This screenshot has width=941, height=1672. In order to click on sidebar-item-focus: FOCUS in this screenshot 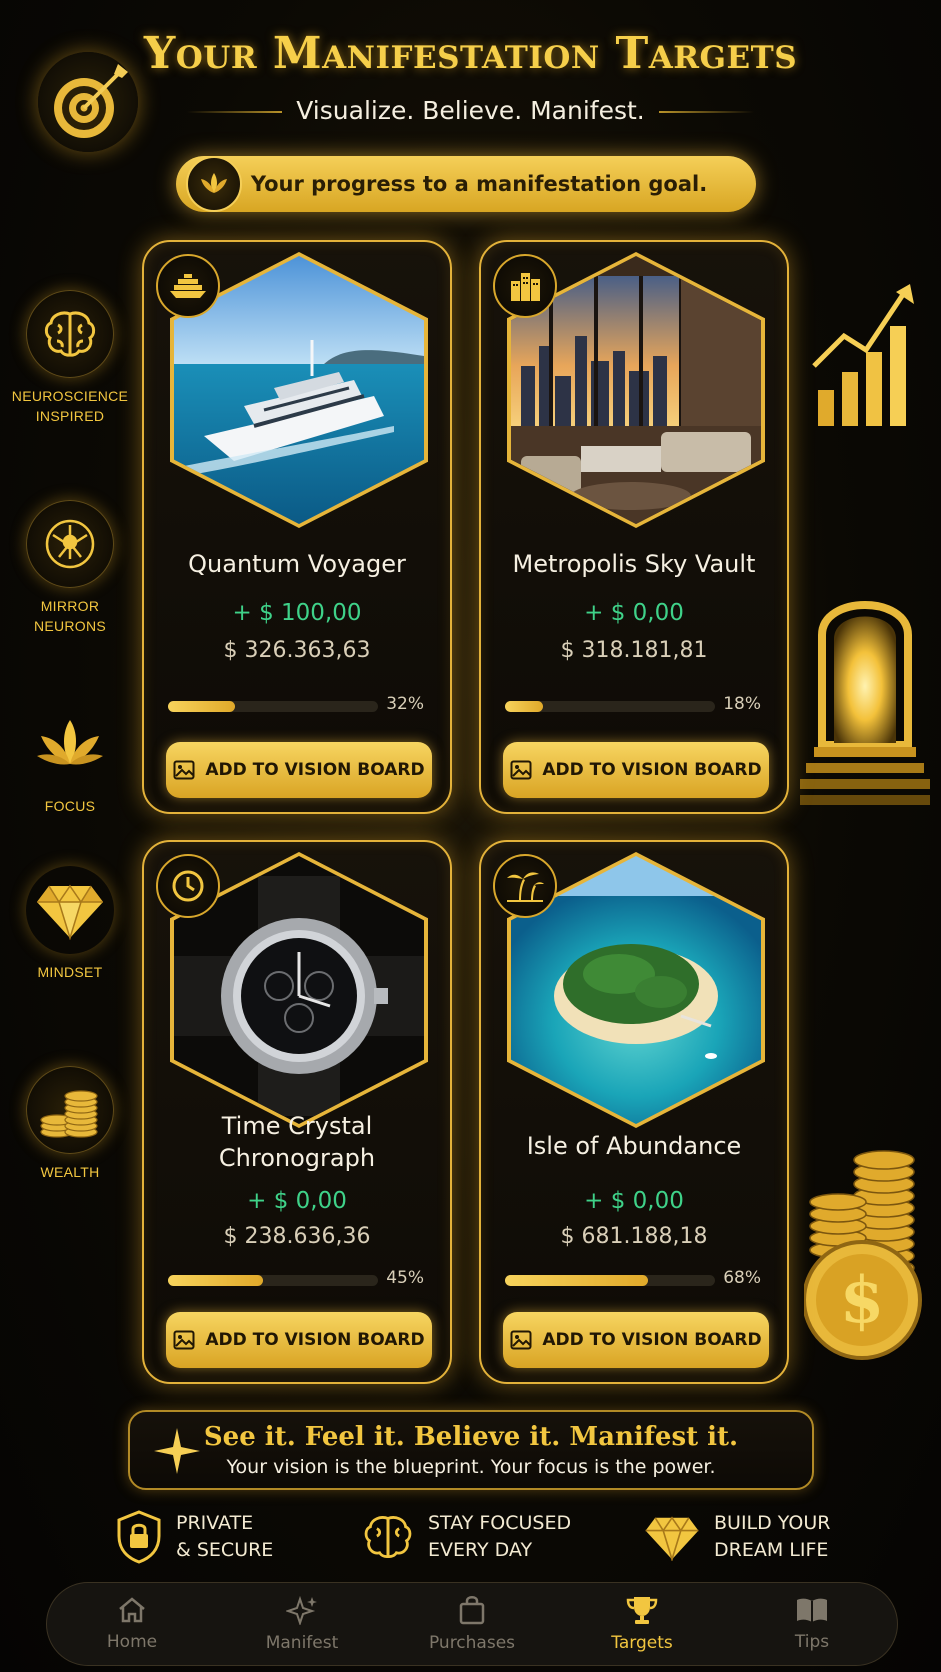, I will do `click(70, 758)`.